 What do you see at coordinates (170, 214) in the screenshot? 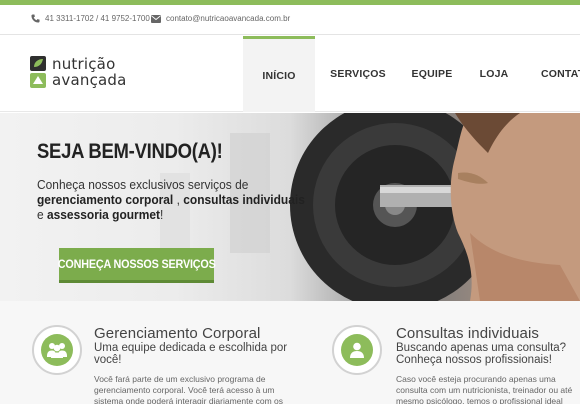
I see `hero-line-3: e assessoria gourmet!` at bounding box center [170, 214].